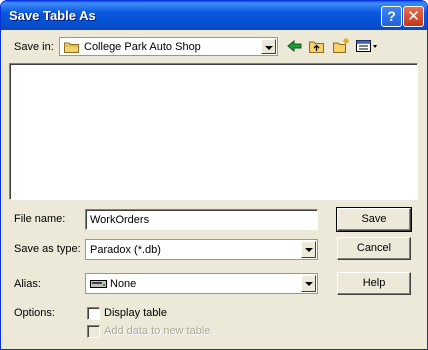  I want to click on file-name-input, so click(198, 219).